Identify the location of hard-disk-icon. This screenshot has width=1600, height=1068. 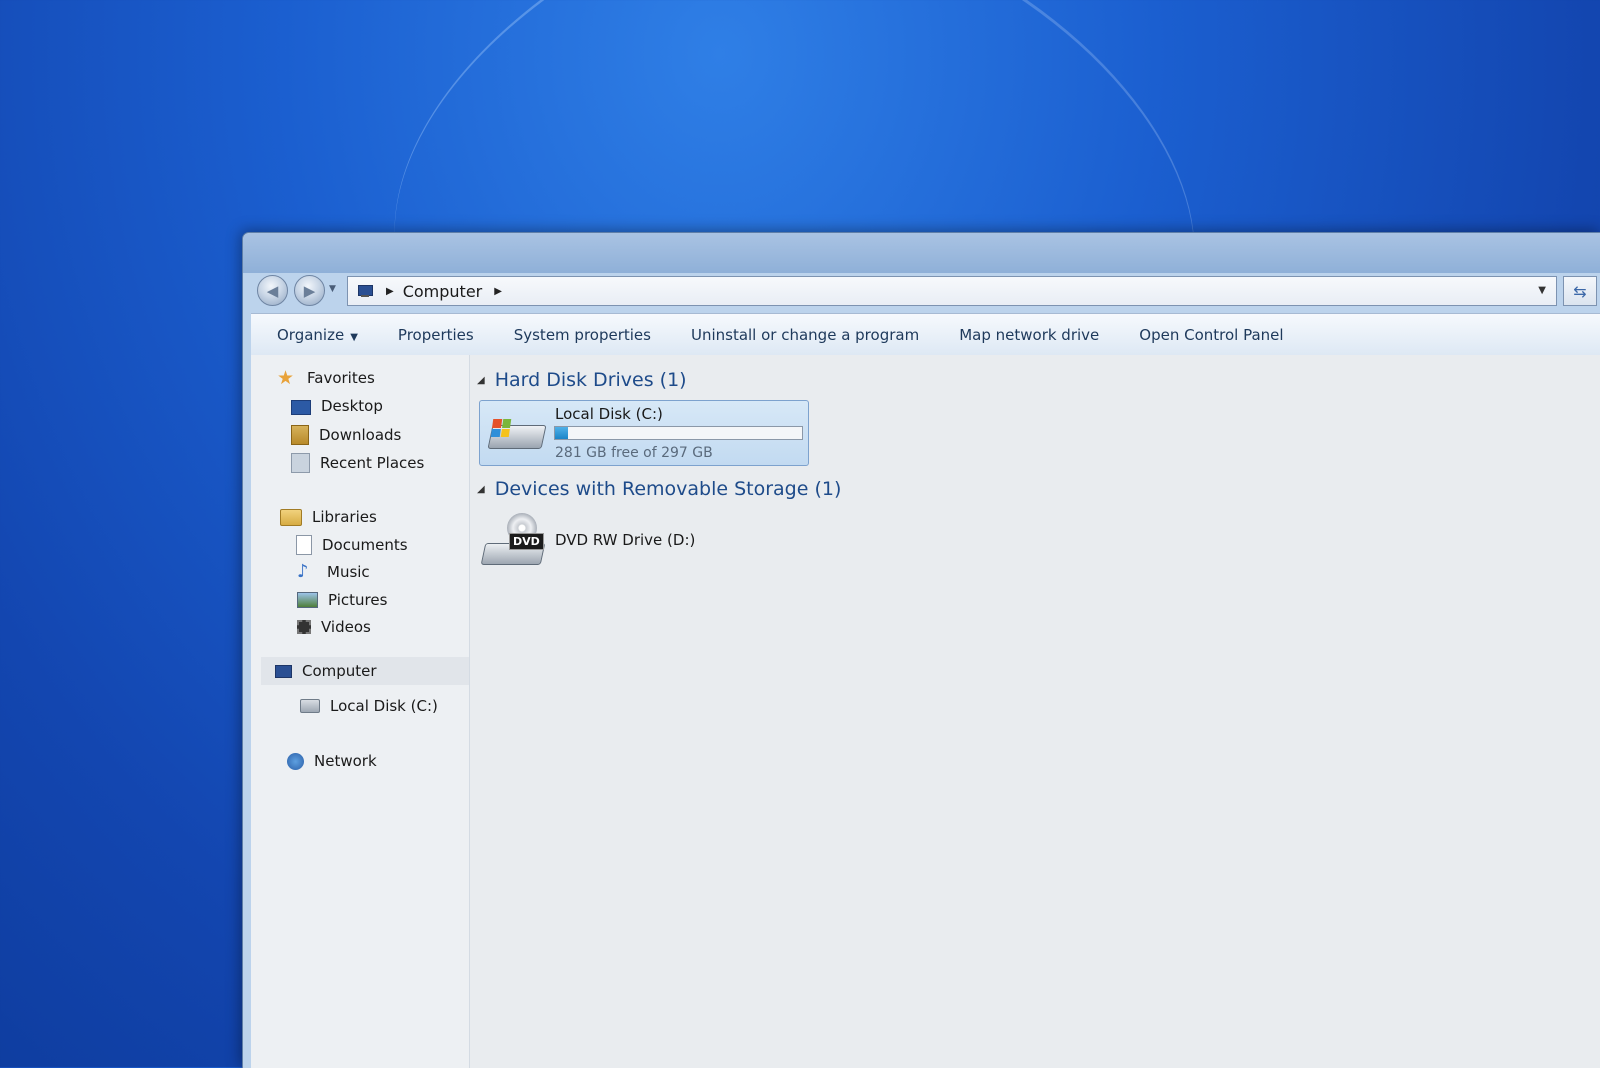
(516, 435).